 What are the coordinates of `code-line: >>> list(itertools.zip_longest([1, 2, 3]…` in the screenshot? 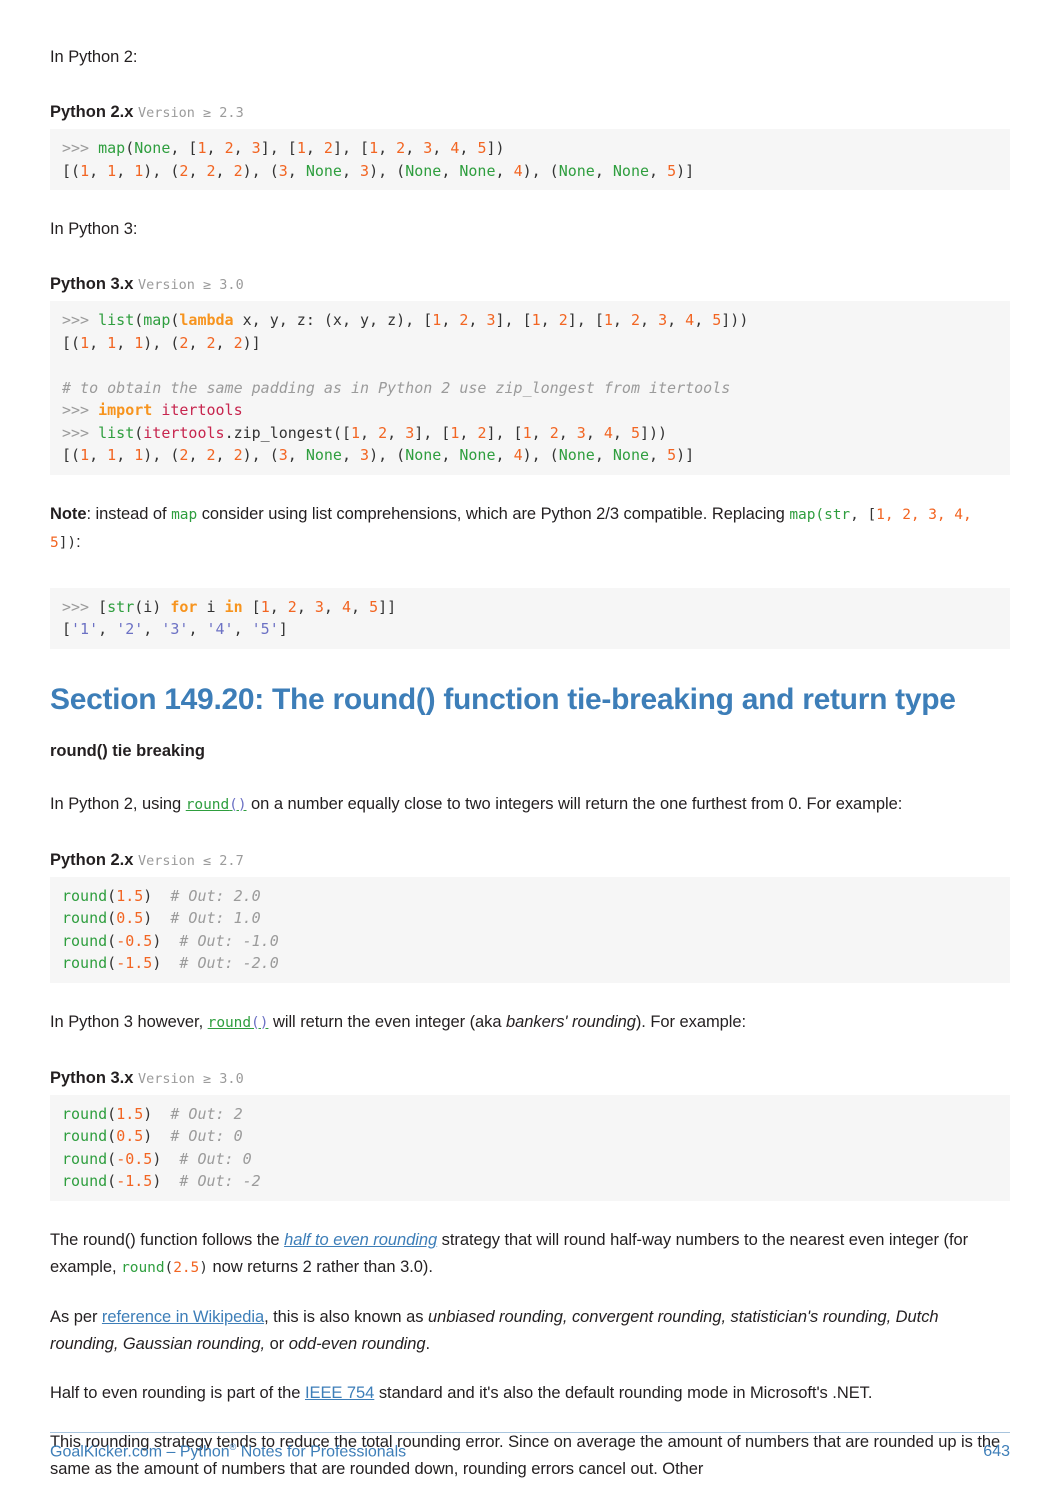 It's located at (365, 432).